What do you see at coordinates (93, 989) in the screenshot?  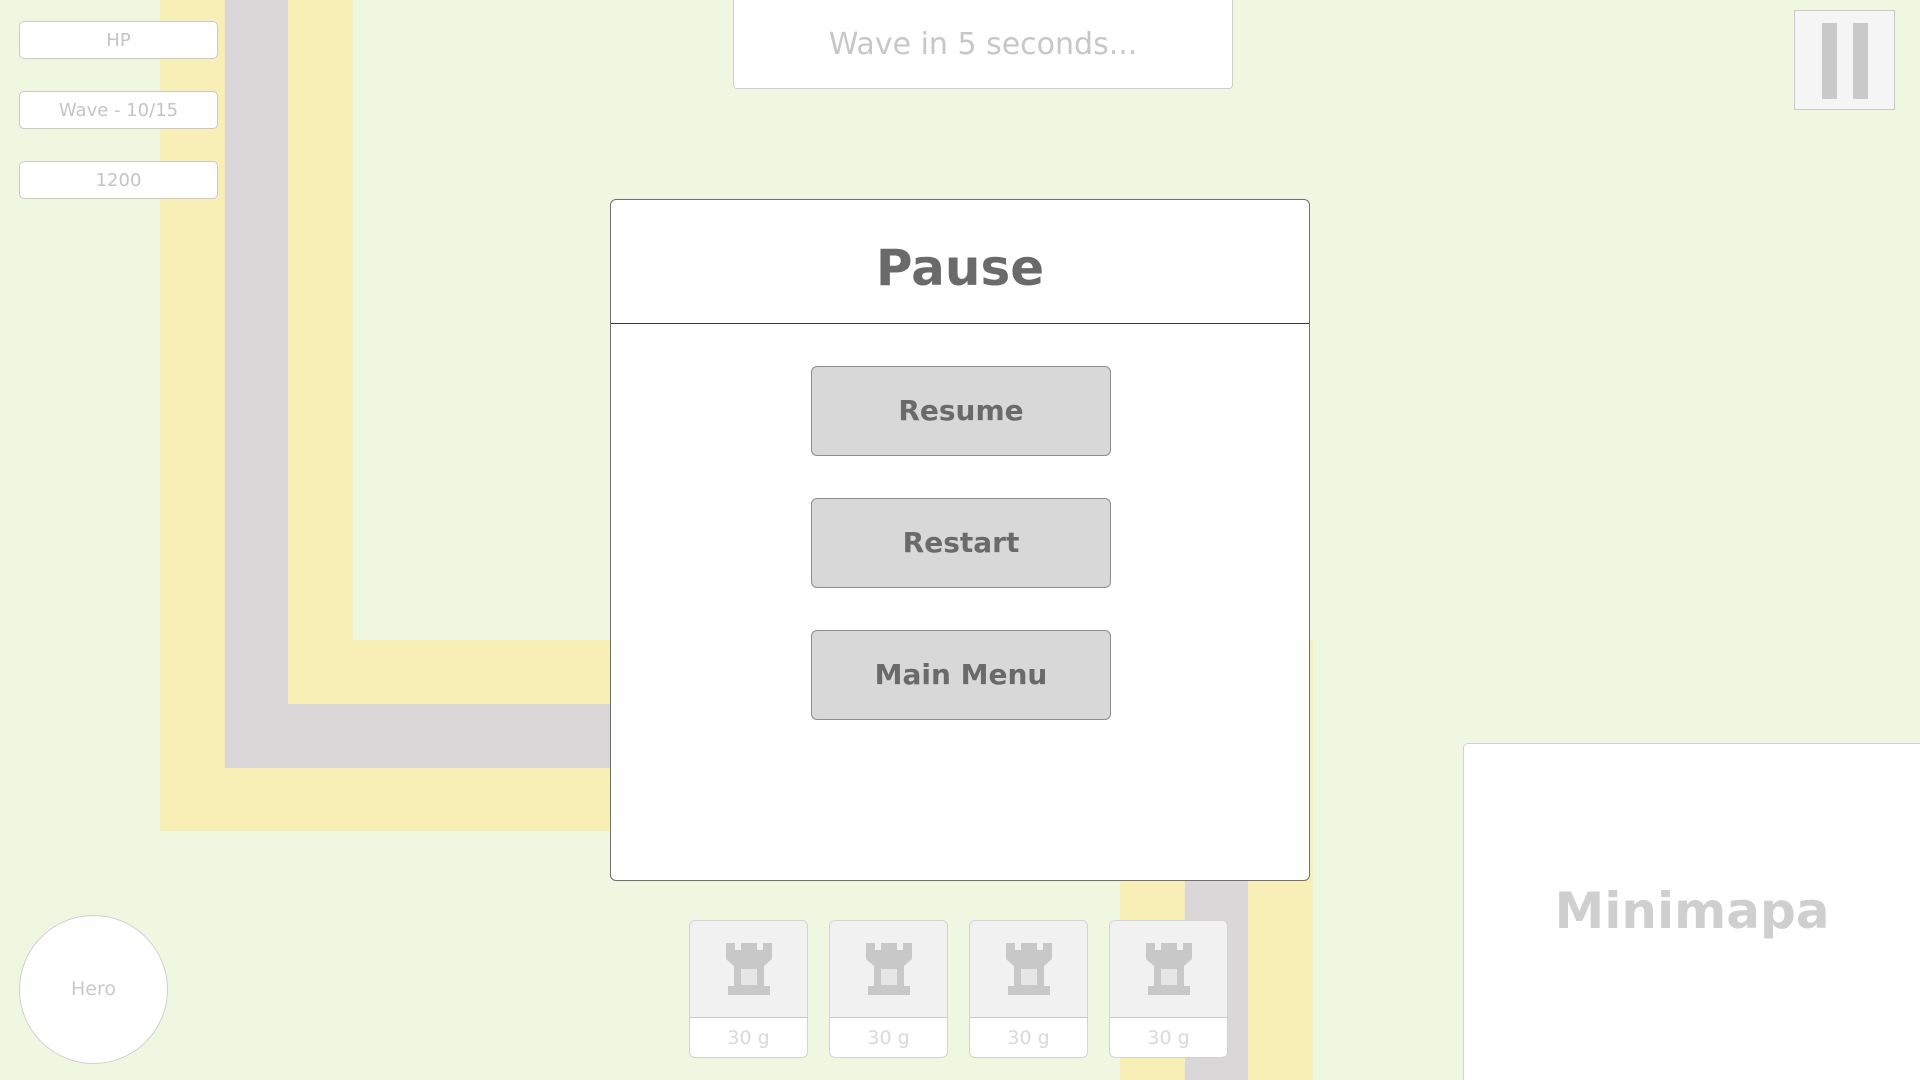 I see `hero-button: Hero` at bounding box center [93, 989].